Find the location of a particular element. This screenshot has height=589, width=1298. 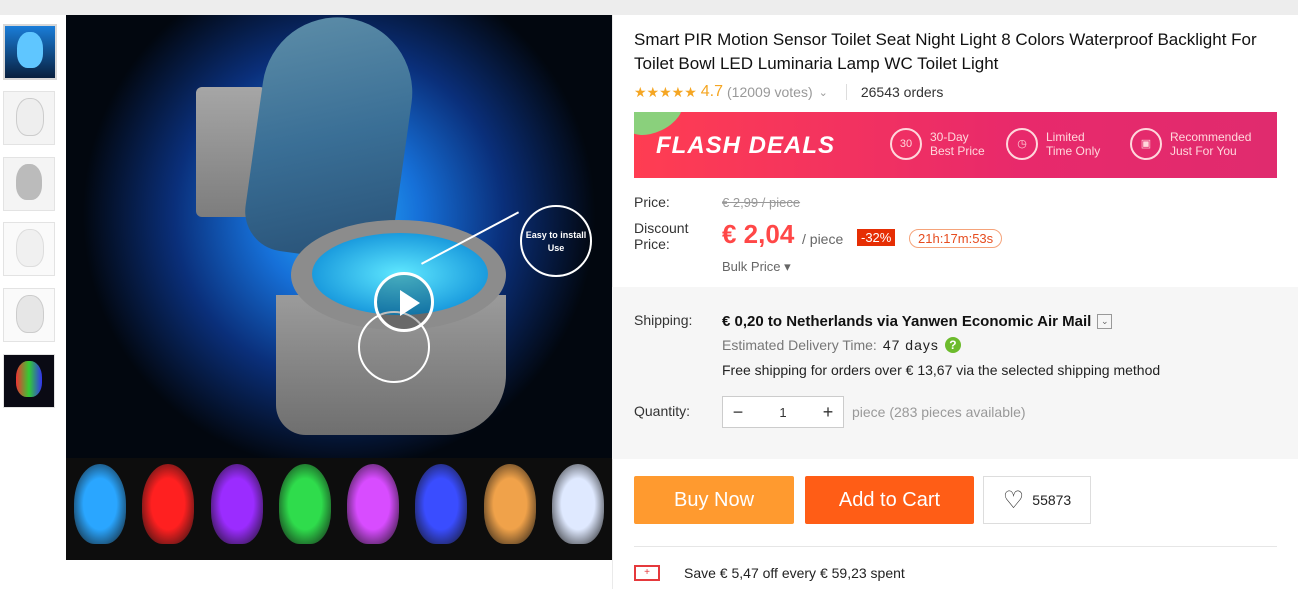

feature-line: Best Price is located at coordinates (957, 151).